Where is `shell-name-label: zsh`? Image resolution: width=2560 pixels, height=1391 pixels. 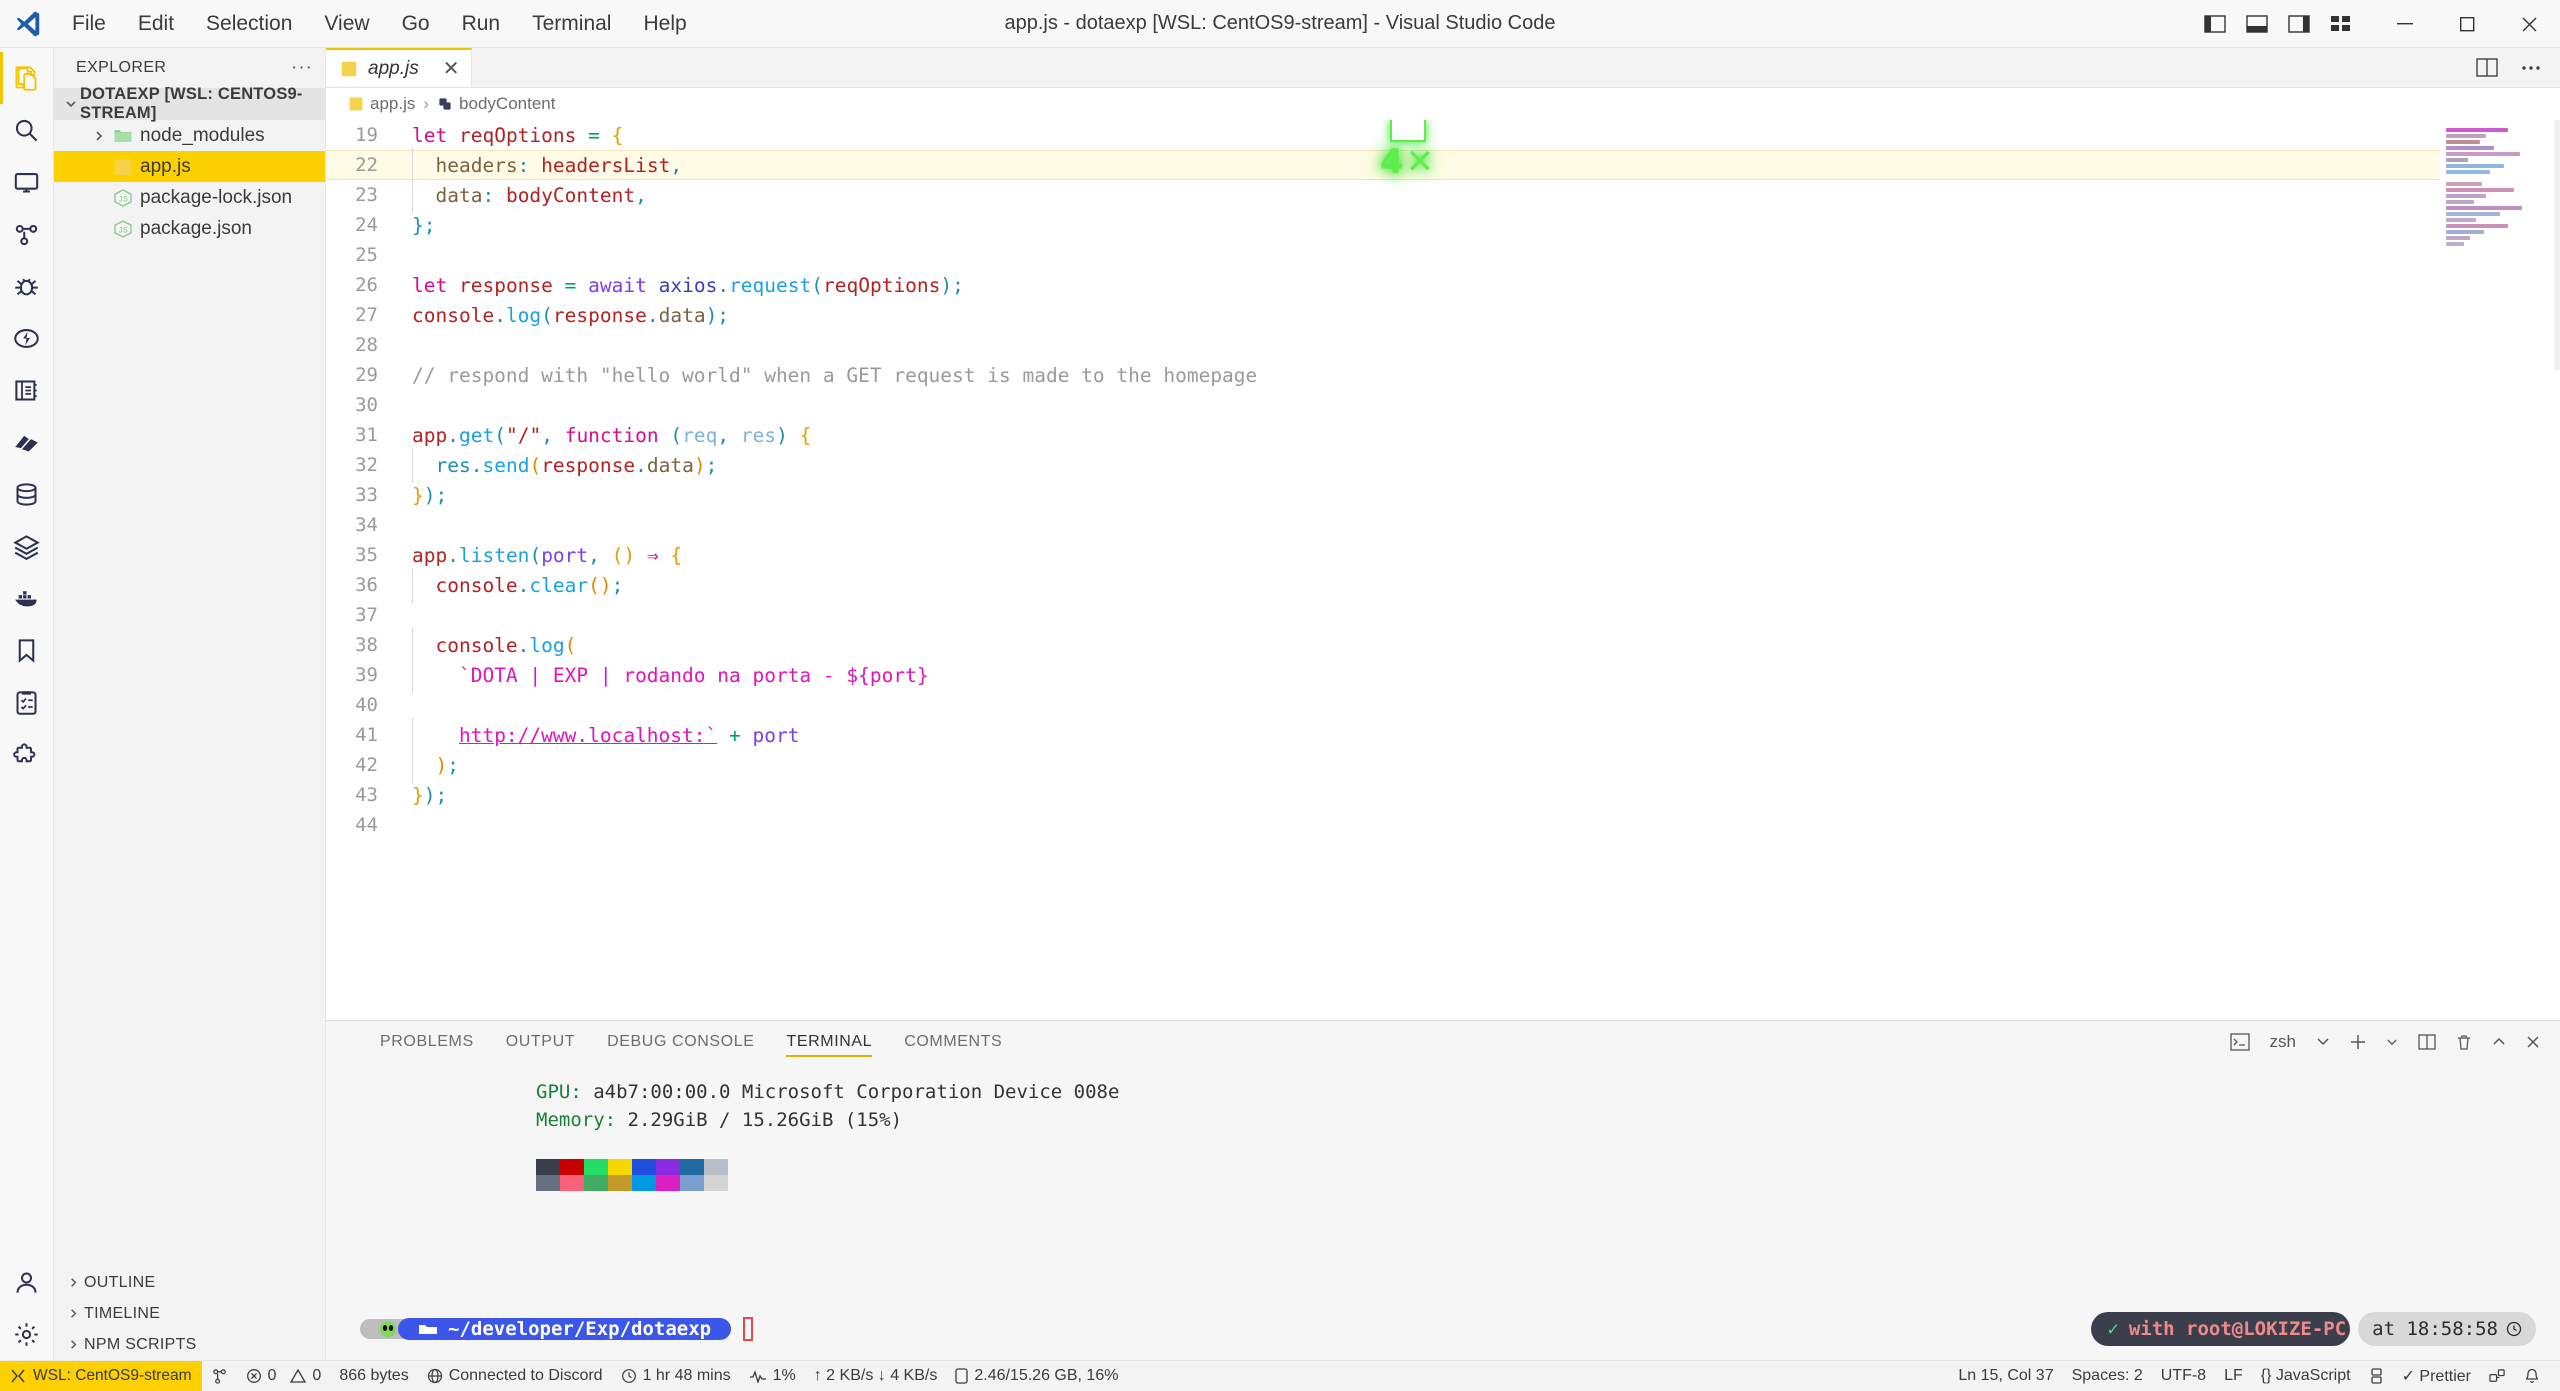 shell-name-label: zsh is located at coordinates (2283, 1042).